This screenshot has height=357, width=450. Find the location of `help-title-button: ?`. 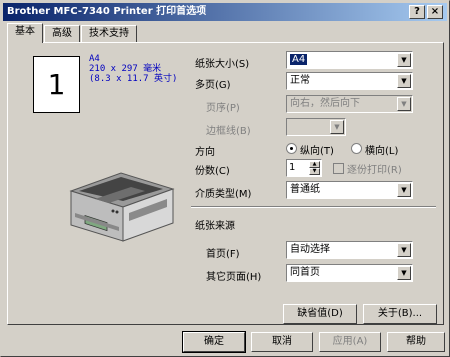

help-title-button: ? is located at coordinates (417, 12).